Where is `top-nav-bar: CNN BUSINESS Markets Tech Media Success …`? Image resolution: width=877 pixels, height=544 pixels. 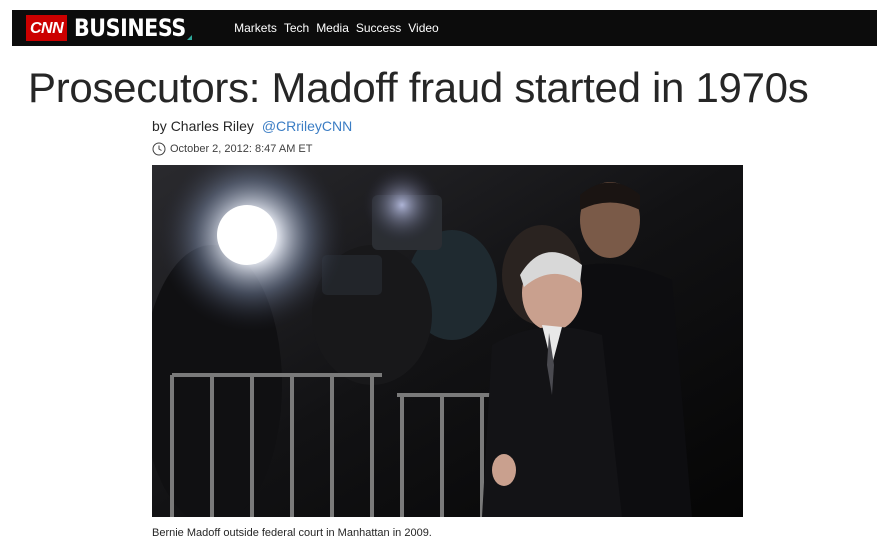 top-nav-bar: CNN BUSINESS Markets Tech Media Success … is located at coordinates (444, 28).